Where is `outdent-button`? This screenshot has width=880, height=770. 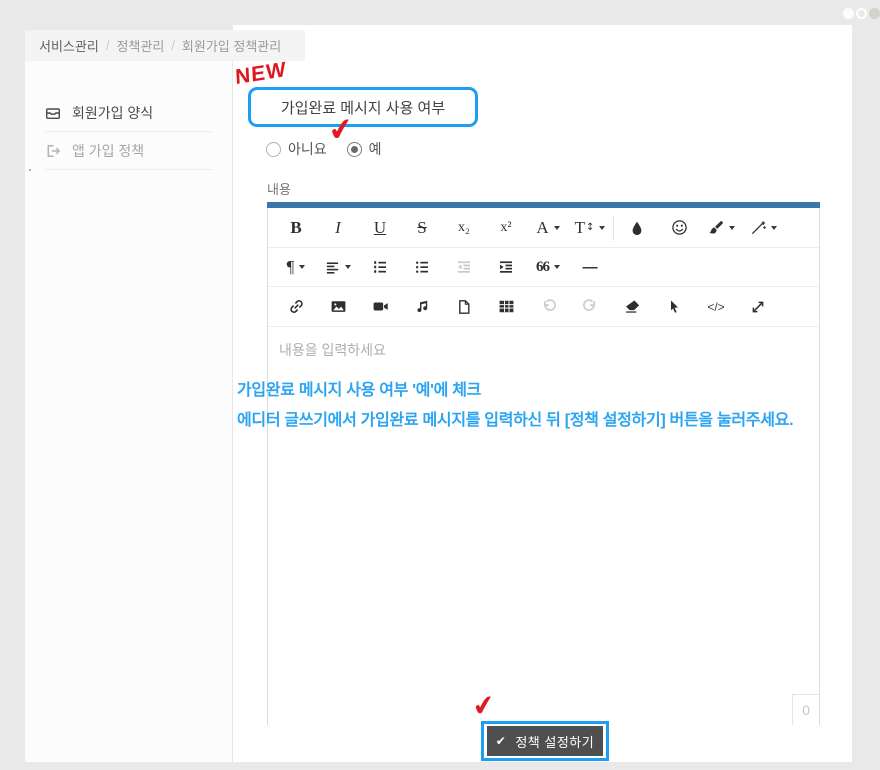 outdent-button is located at coordinates (464, 267).